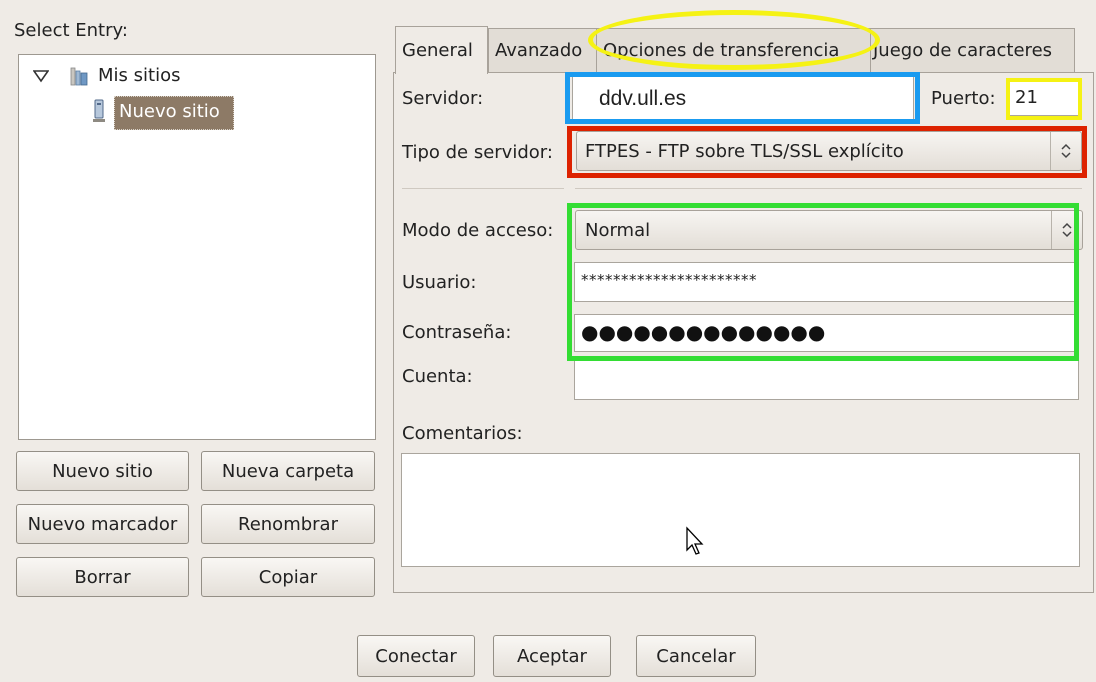 The height and width of the screenshot is (682, 1096). What do you see at coordinates (439, 282) in the screenshot?
I see `user-label: Usuario:` at bounding box center [439, 282].